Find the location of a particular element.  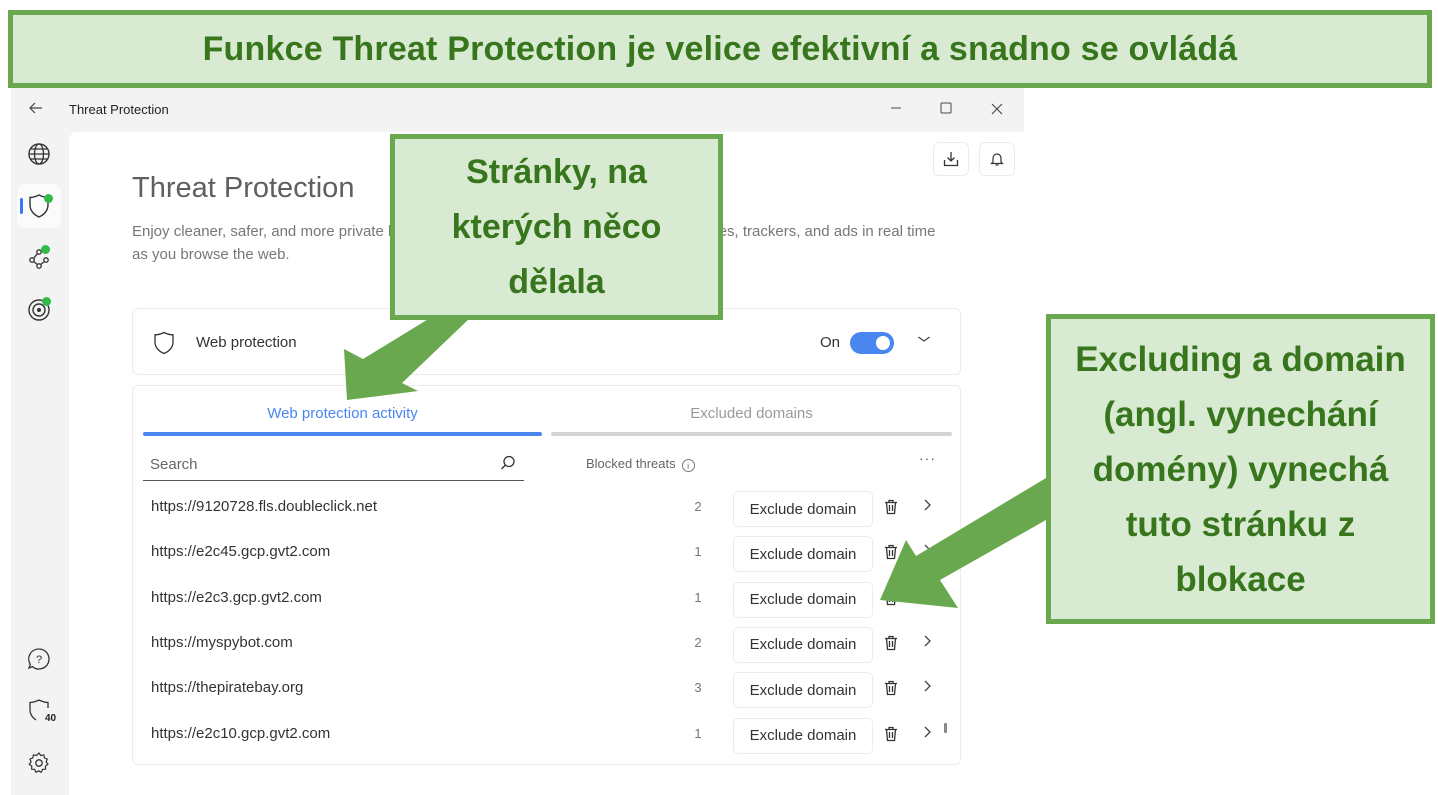

title-bar: Threat Protection is located at coordinates (517, 110).